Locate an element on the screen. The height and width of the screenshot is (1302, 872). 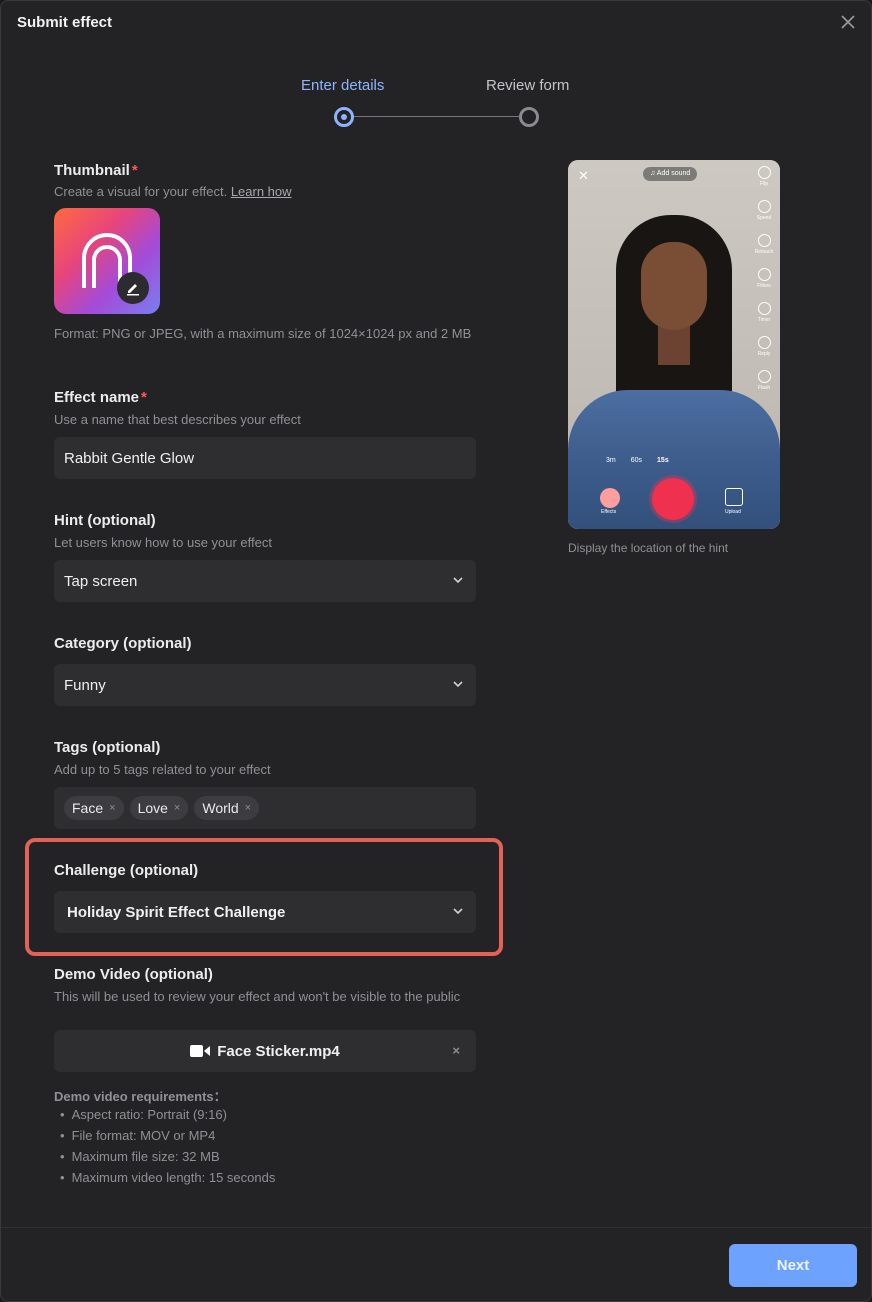
duration-options: 3m 60s 15s is located at coordinates (637, 460).